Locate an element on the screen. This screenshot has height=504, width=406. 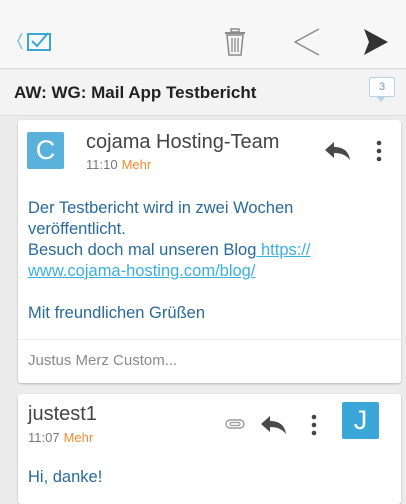
message-time: 11:10 is located at coordinates (102, 164).